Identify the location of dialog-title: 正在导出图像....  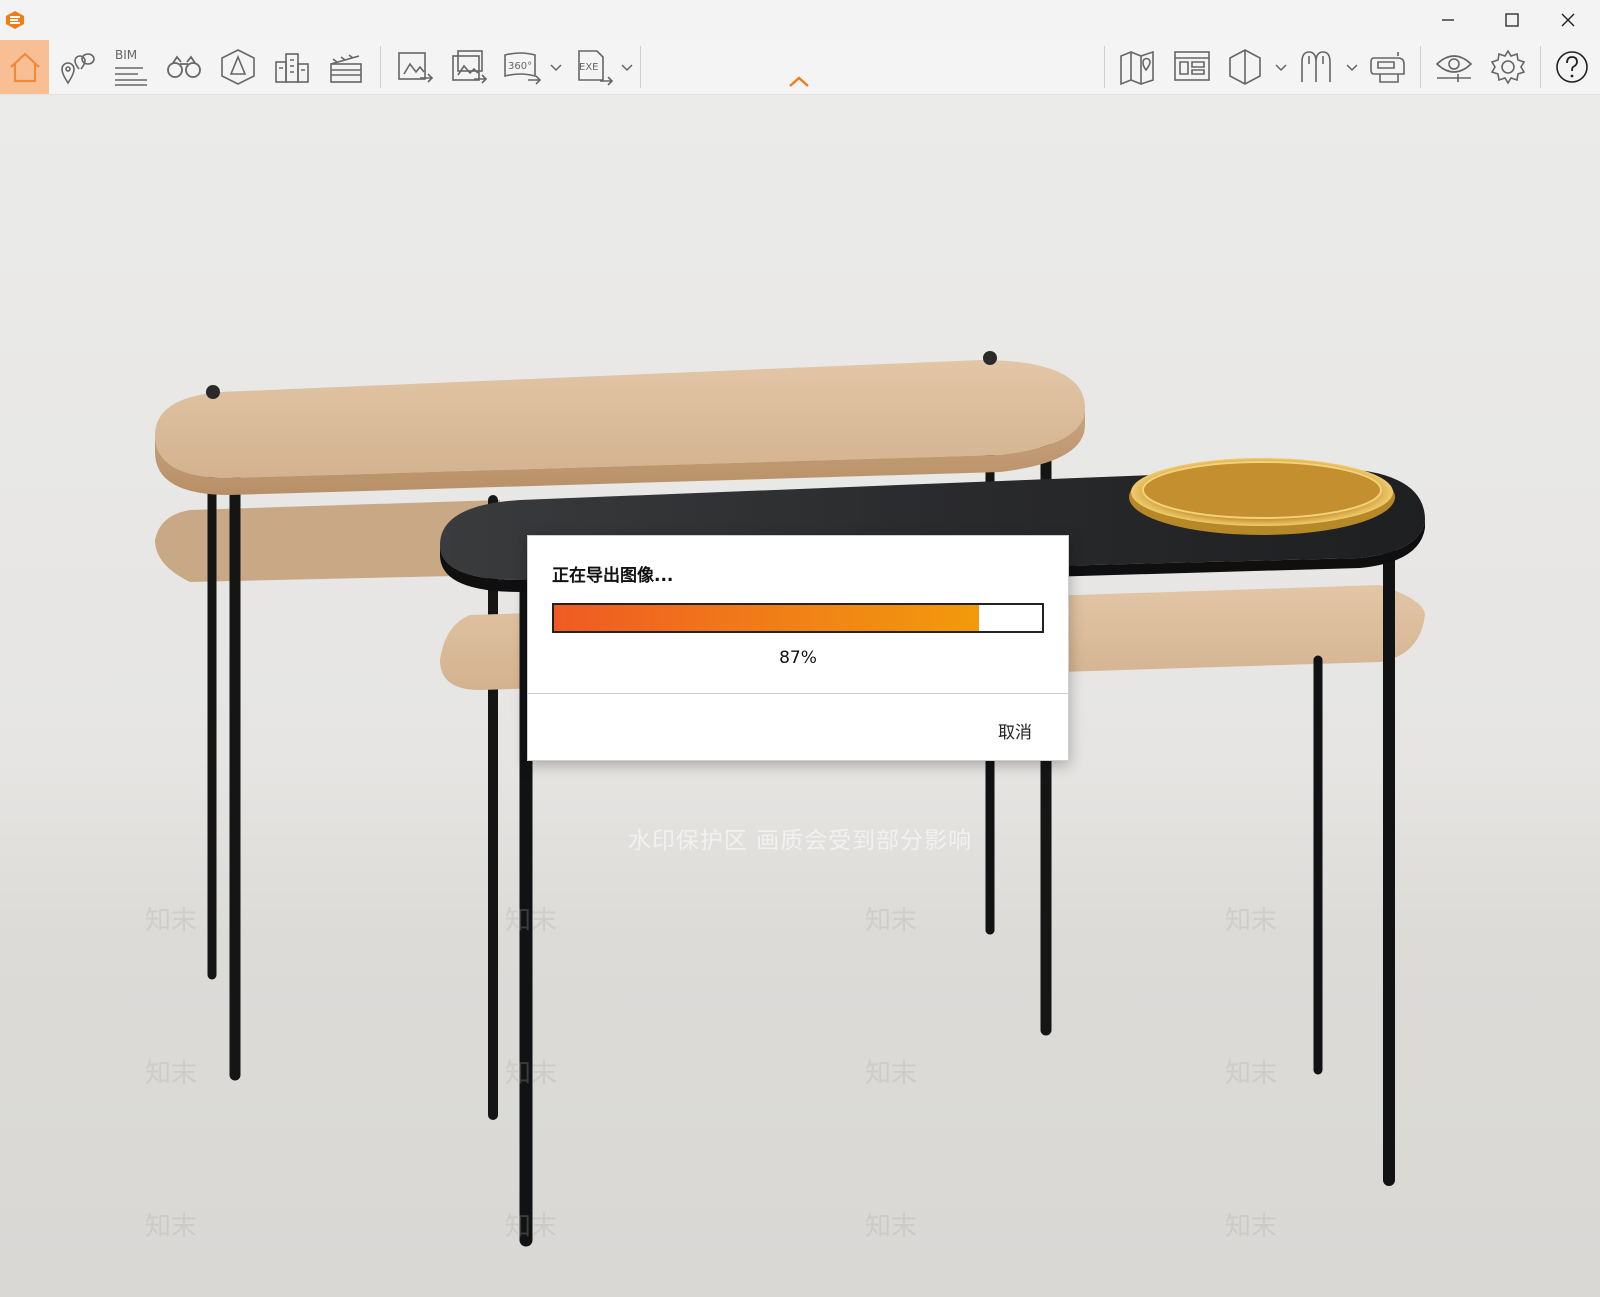
(613, 576).